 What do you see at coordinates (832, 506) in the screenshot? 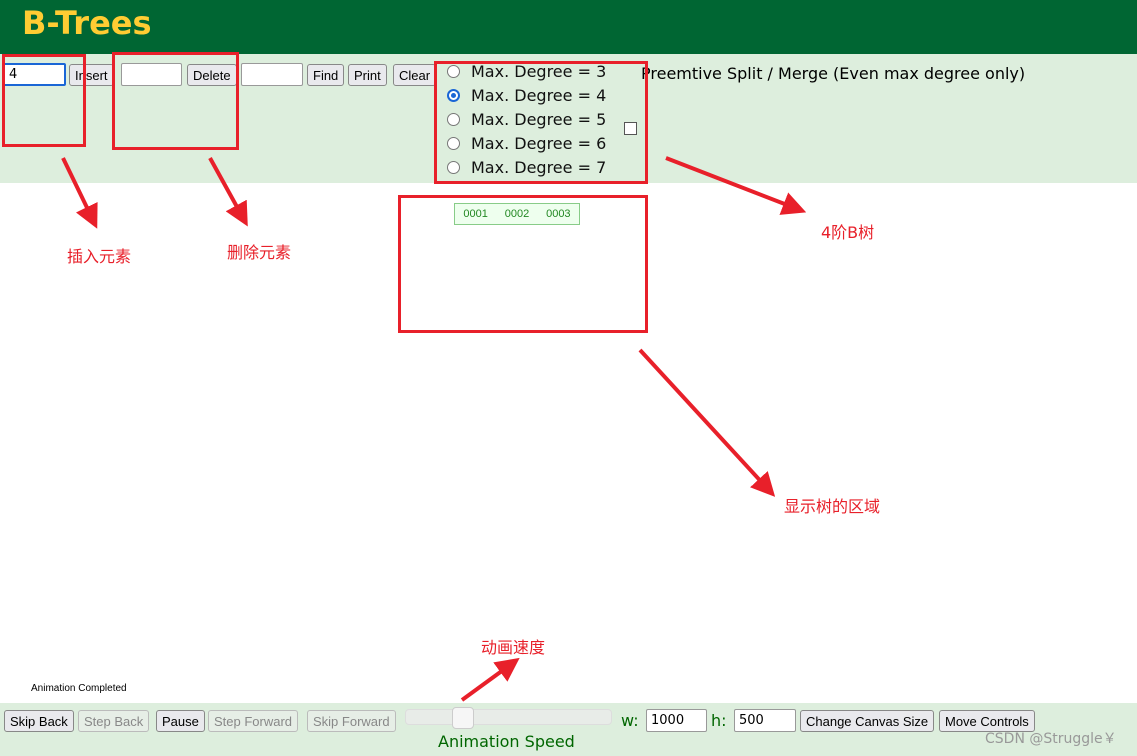
I see `annotation-tree-area: 显示树的区域` at bounding box center [832, 506].